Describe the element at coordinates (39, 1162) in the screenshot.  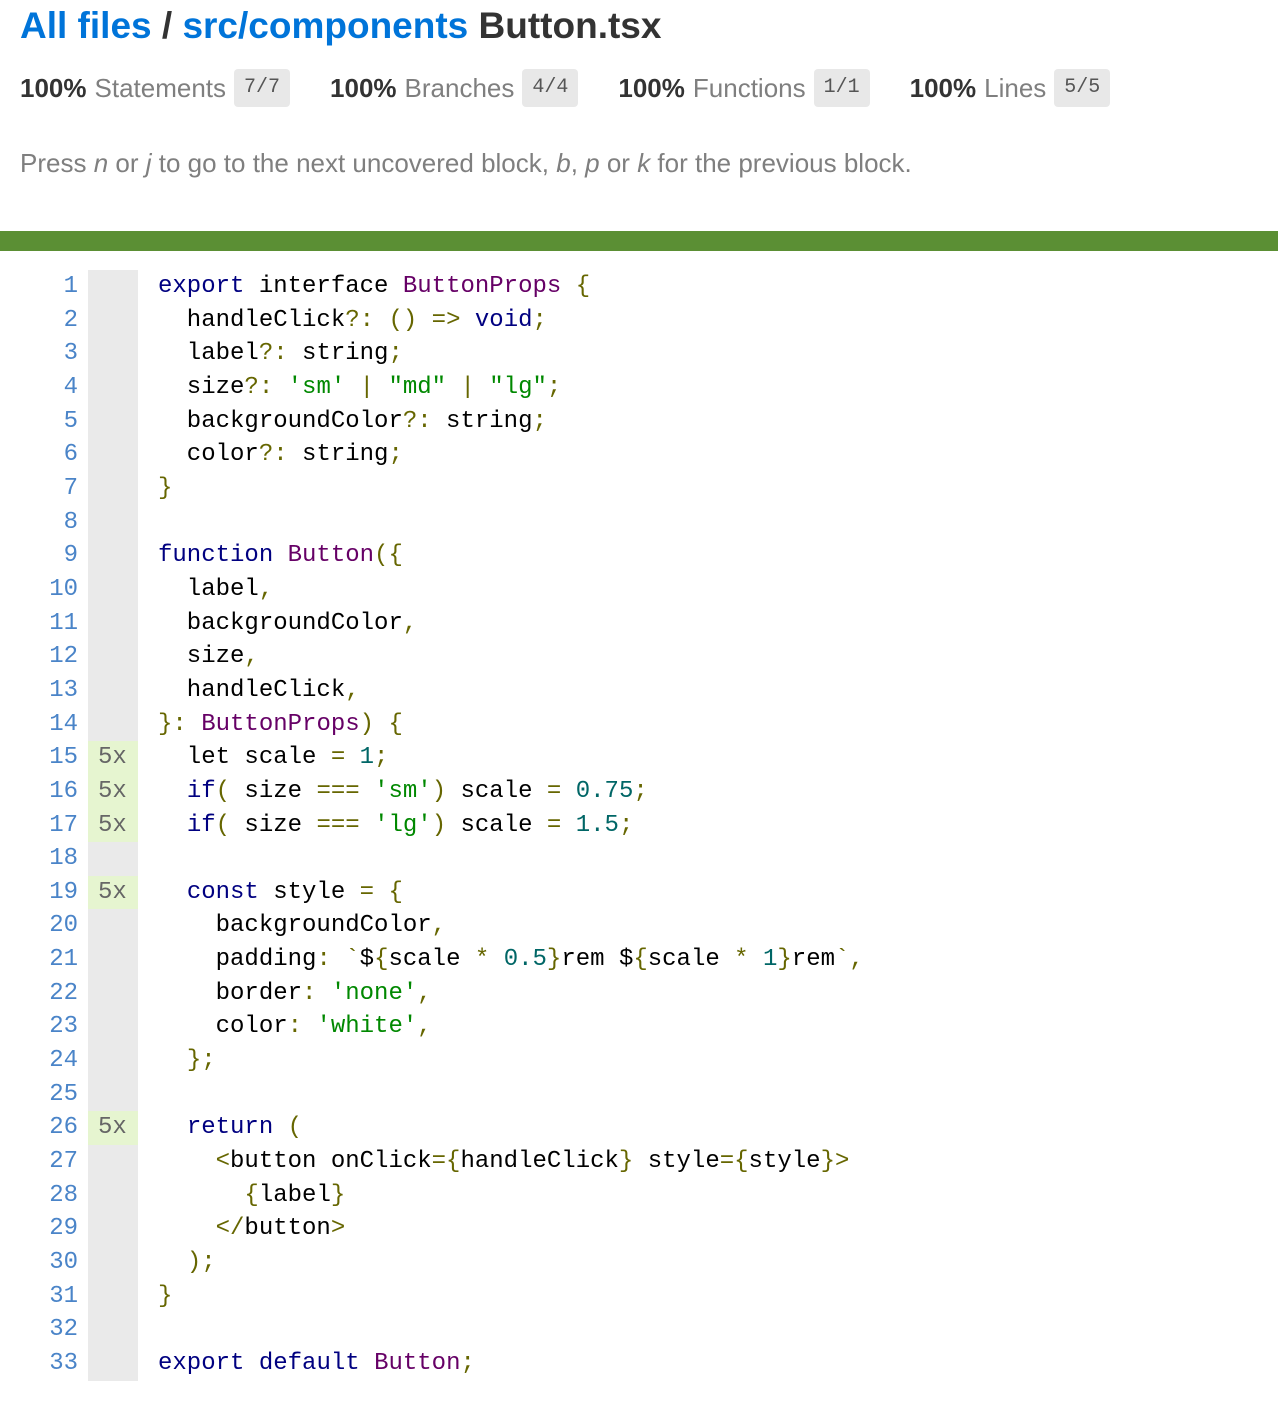
I see `line-number-27: 27` at that location.